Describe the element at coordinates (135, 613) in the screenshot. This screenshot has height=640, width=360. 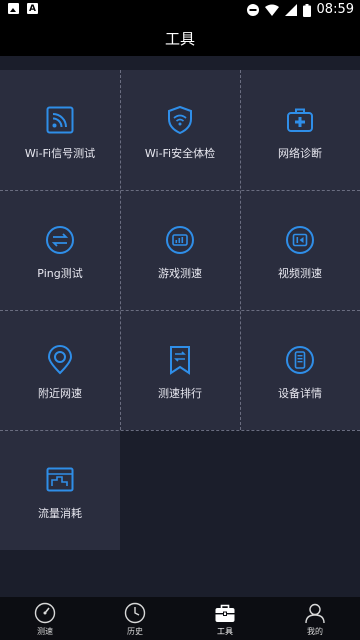
I see `clock-icon` at that location.